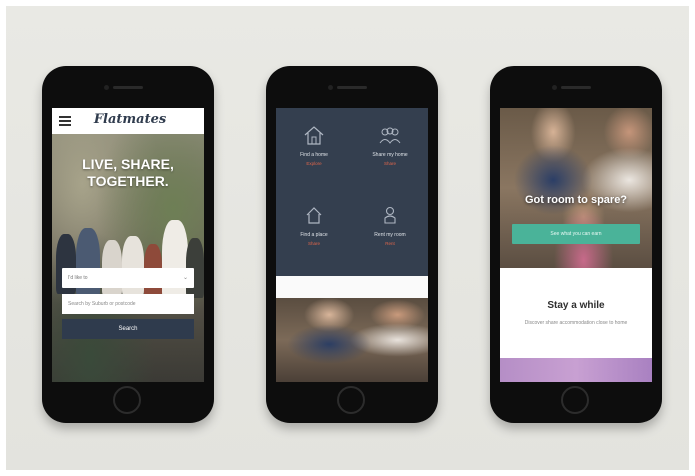 The height and width of the screenshot is (476, 695). I want to click on purple-image-strip, so click(576, 370).